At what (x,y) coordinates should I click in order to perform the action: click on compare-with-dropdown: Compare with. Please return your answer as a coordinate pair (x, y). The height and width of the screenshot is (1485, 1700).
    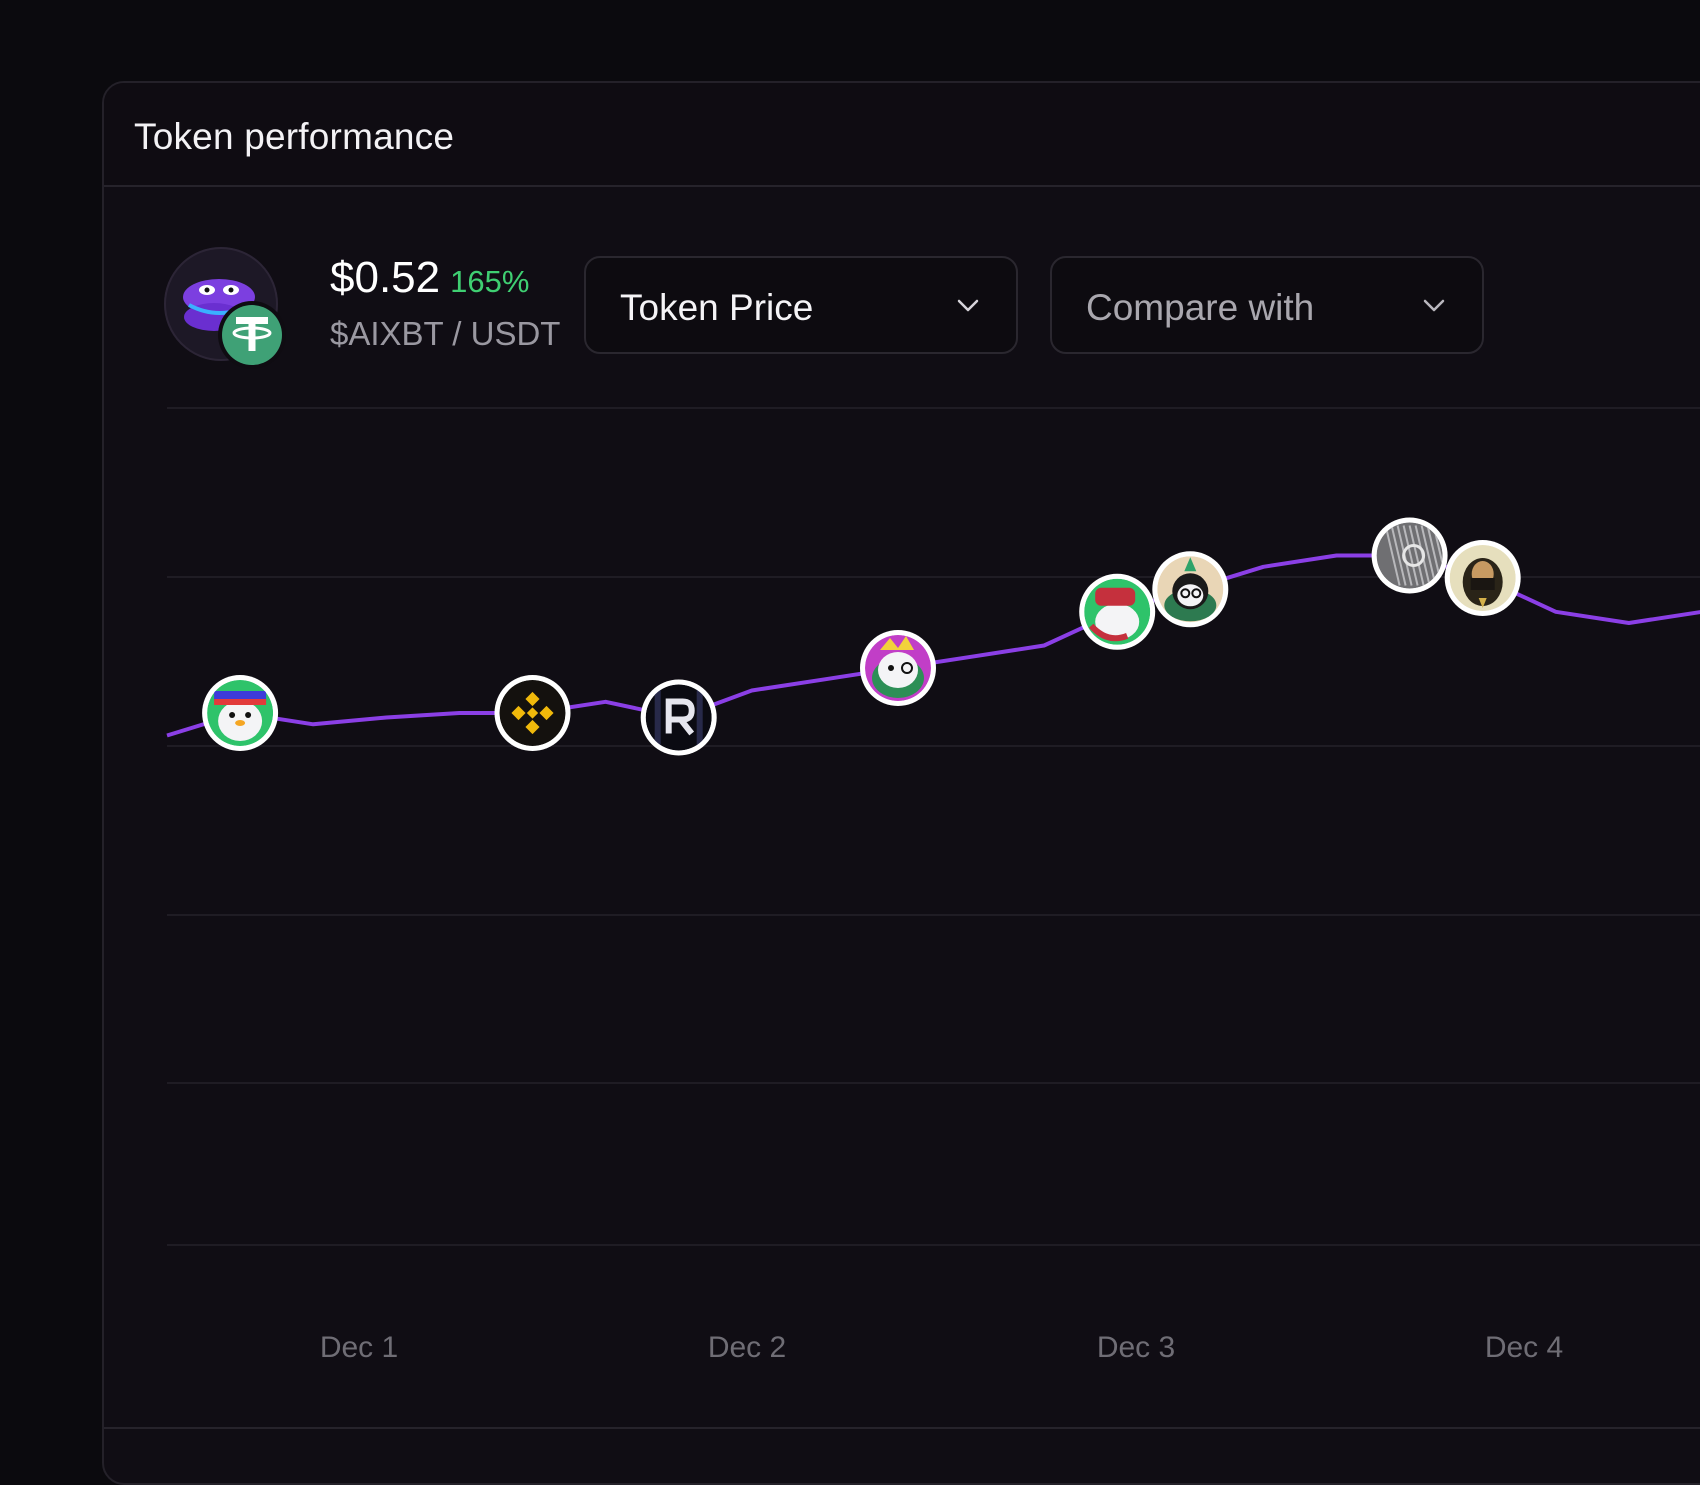
    Looking at the image, I should click on (1267, 305).